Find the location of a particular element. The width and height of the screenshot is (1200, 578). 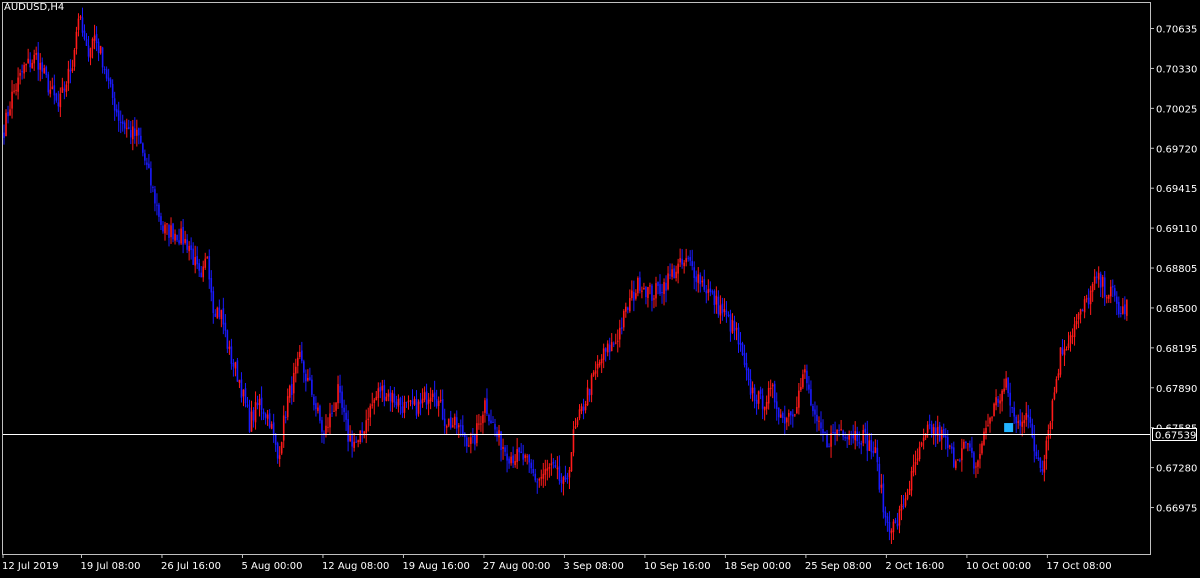

trade-marker is located at coordinates (1009, 428).